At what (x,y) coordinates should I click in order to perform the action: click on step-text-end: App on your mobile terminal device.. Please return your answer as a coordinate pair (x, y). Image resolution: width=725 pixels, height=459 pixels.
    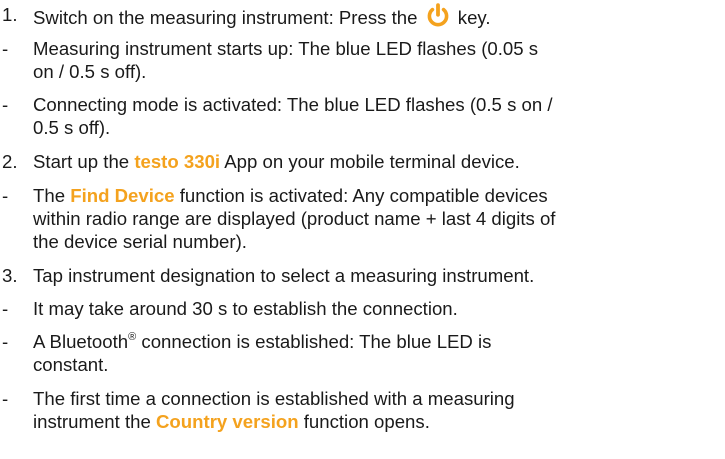
    Looking at the image, I should click on (372, 161).